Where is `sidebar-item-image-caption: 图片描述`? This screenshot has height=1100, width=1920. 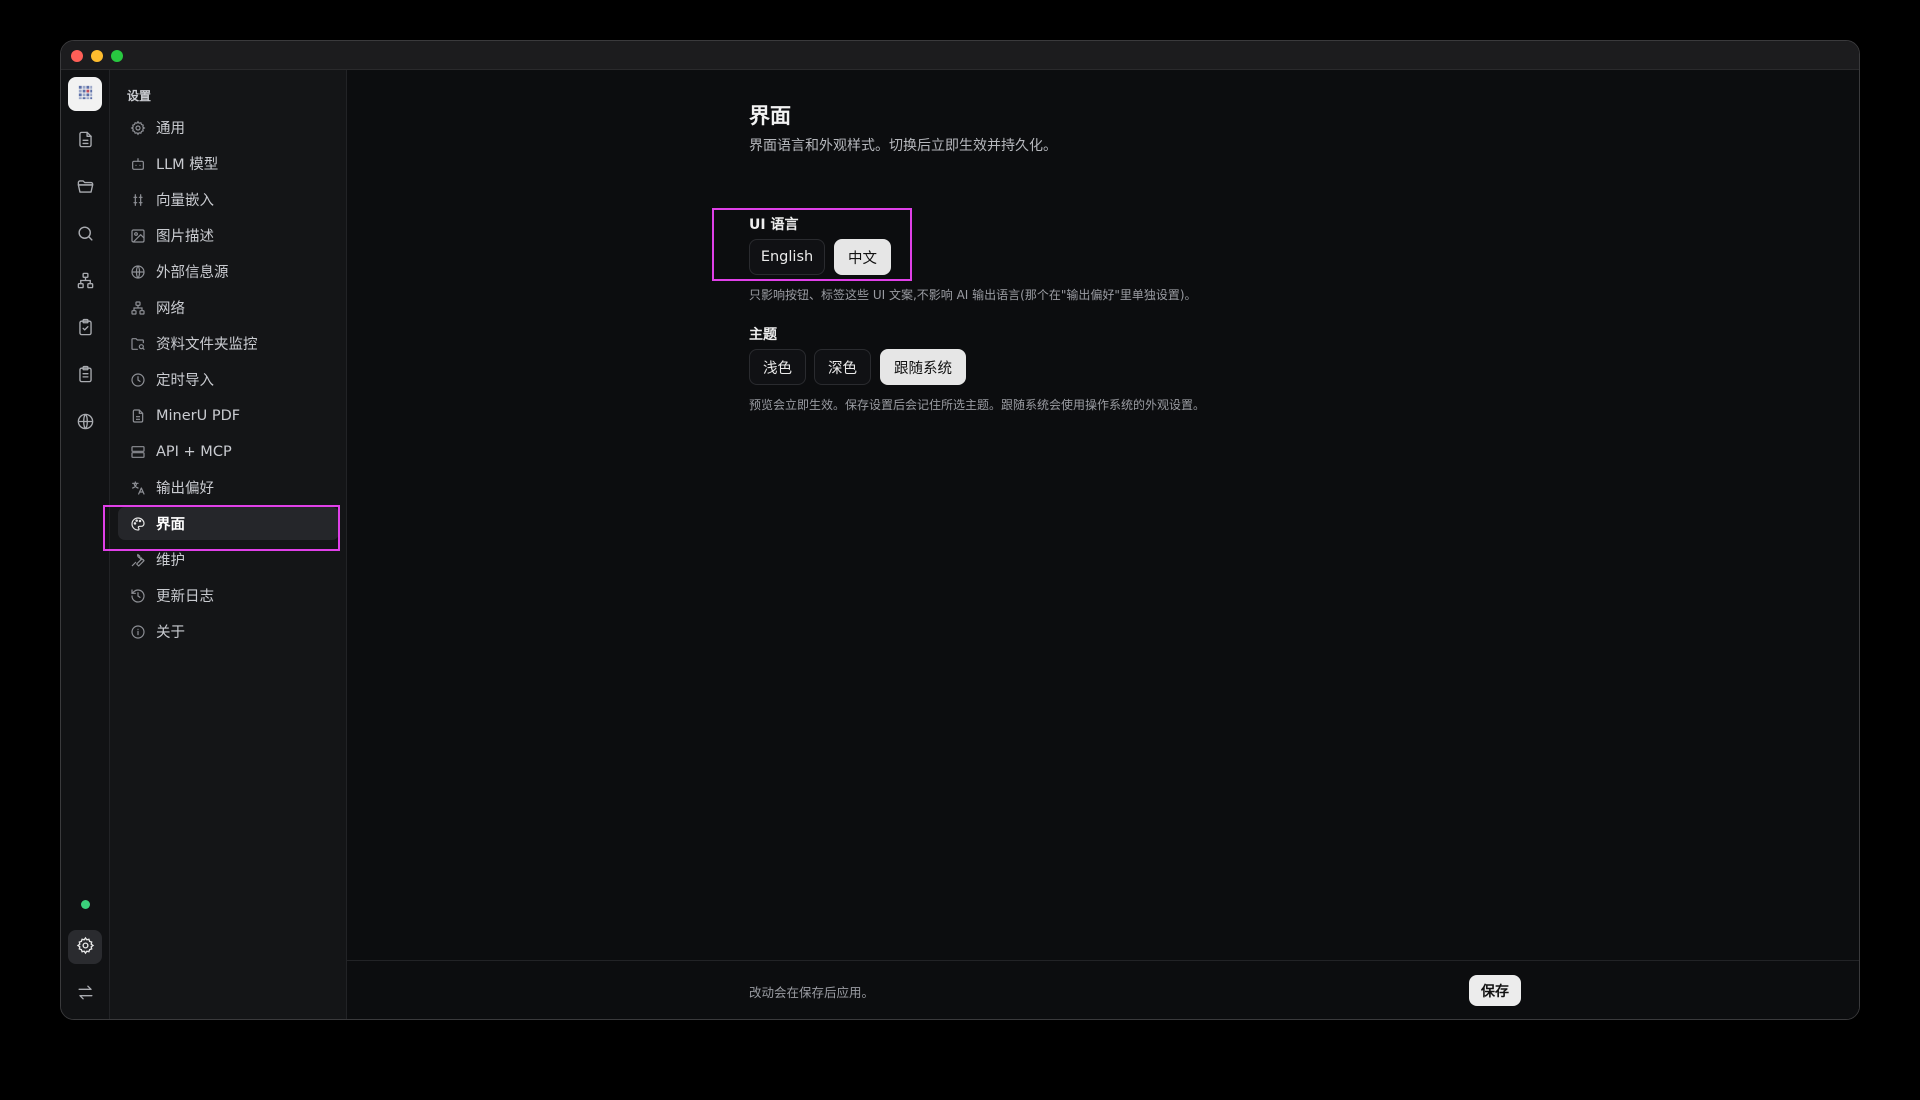
sidebar-item-image-caption: 图片描述 is located at coordinates (228, 235).